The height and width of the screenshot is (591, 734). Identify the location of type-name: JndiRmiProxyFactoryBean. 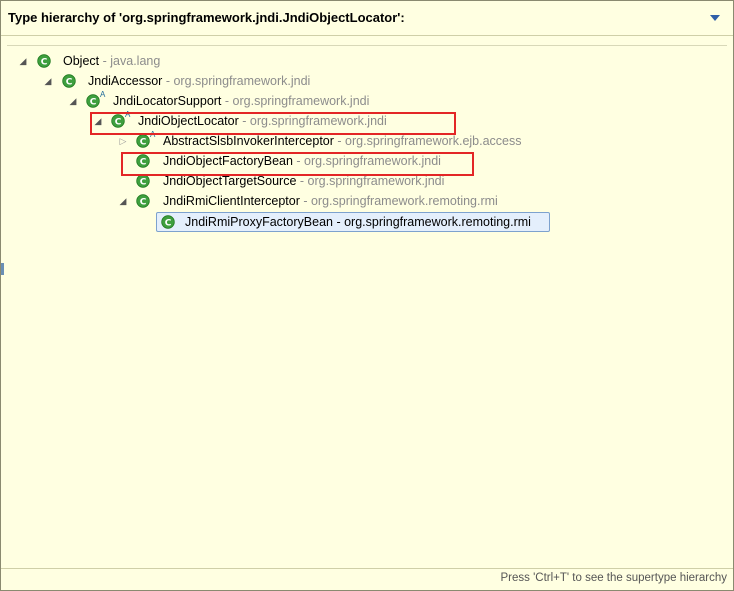
(259, 222).